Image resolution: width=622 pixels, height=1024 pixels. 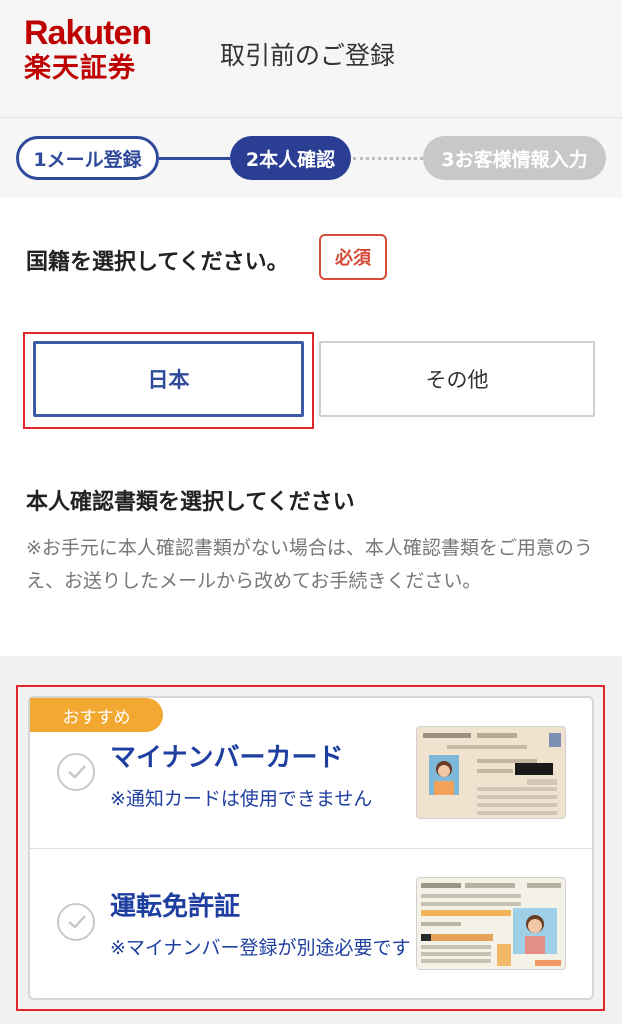 What do you see at coordinates (514, 158) in the screenshot?
I see `step-3-customer-info: 3お客様情報入力` at bounding box center [514, 158].